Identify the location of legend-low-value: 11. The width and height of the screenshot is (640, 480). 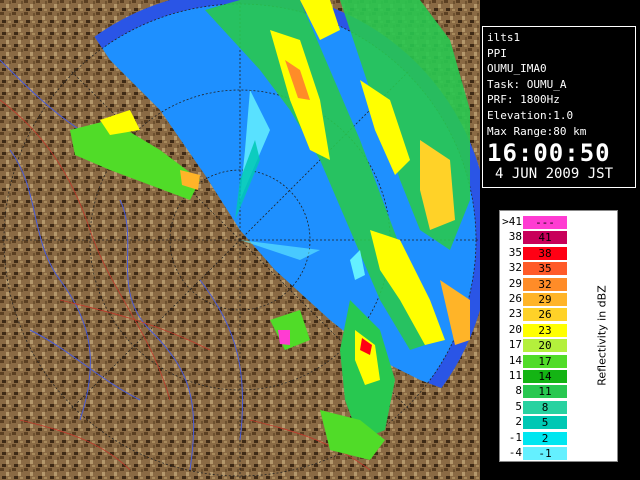
(515, 375).